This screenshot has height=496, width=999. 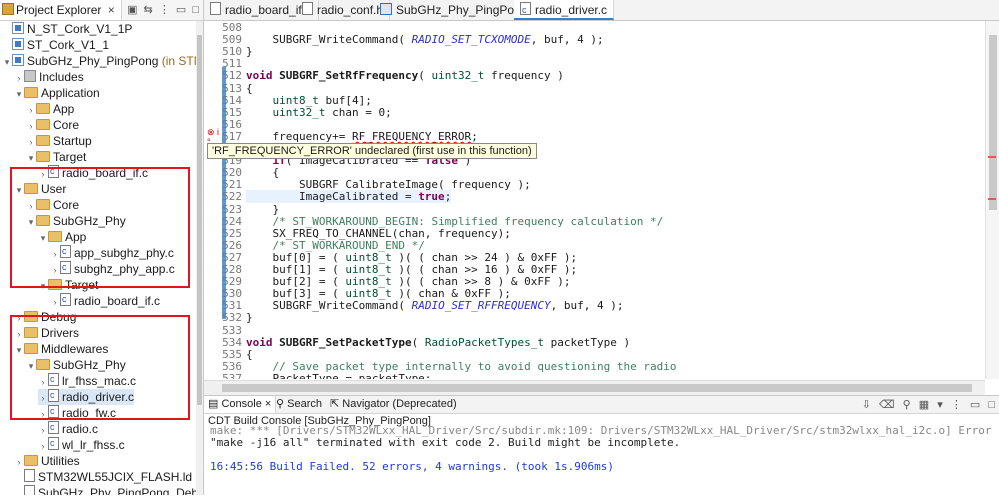 I want to click on tab-label: Search, so click(x=304, y=404).